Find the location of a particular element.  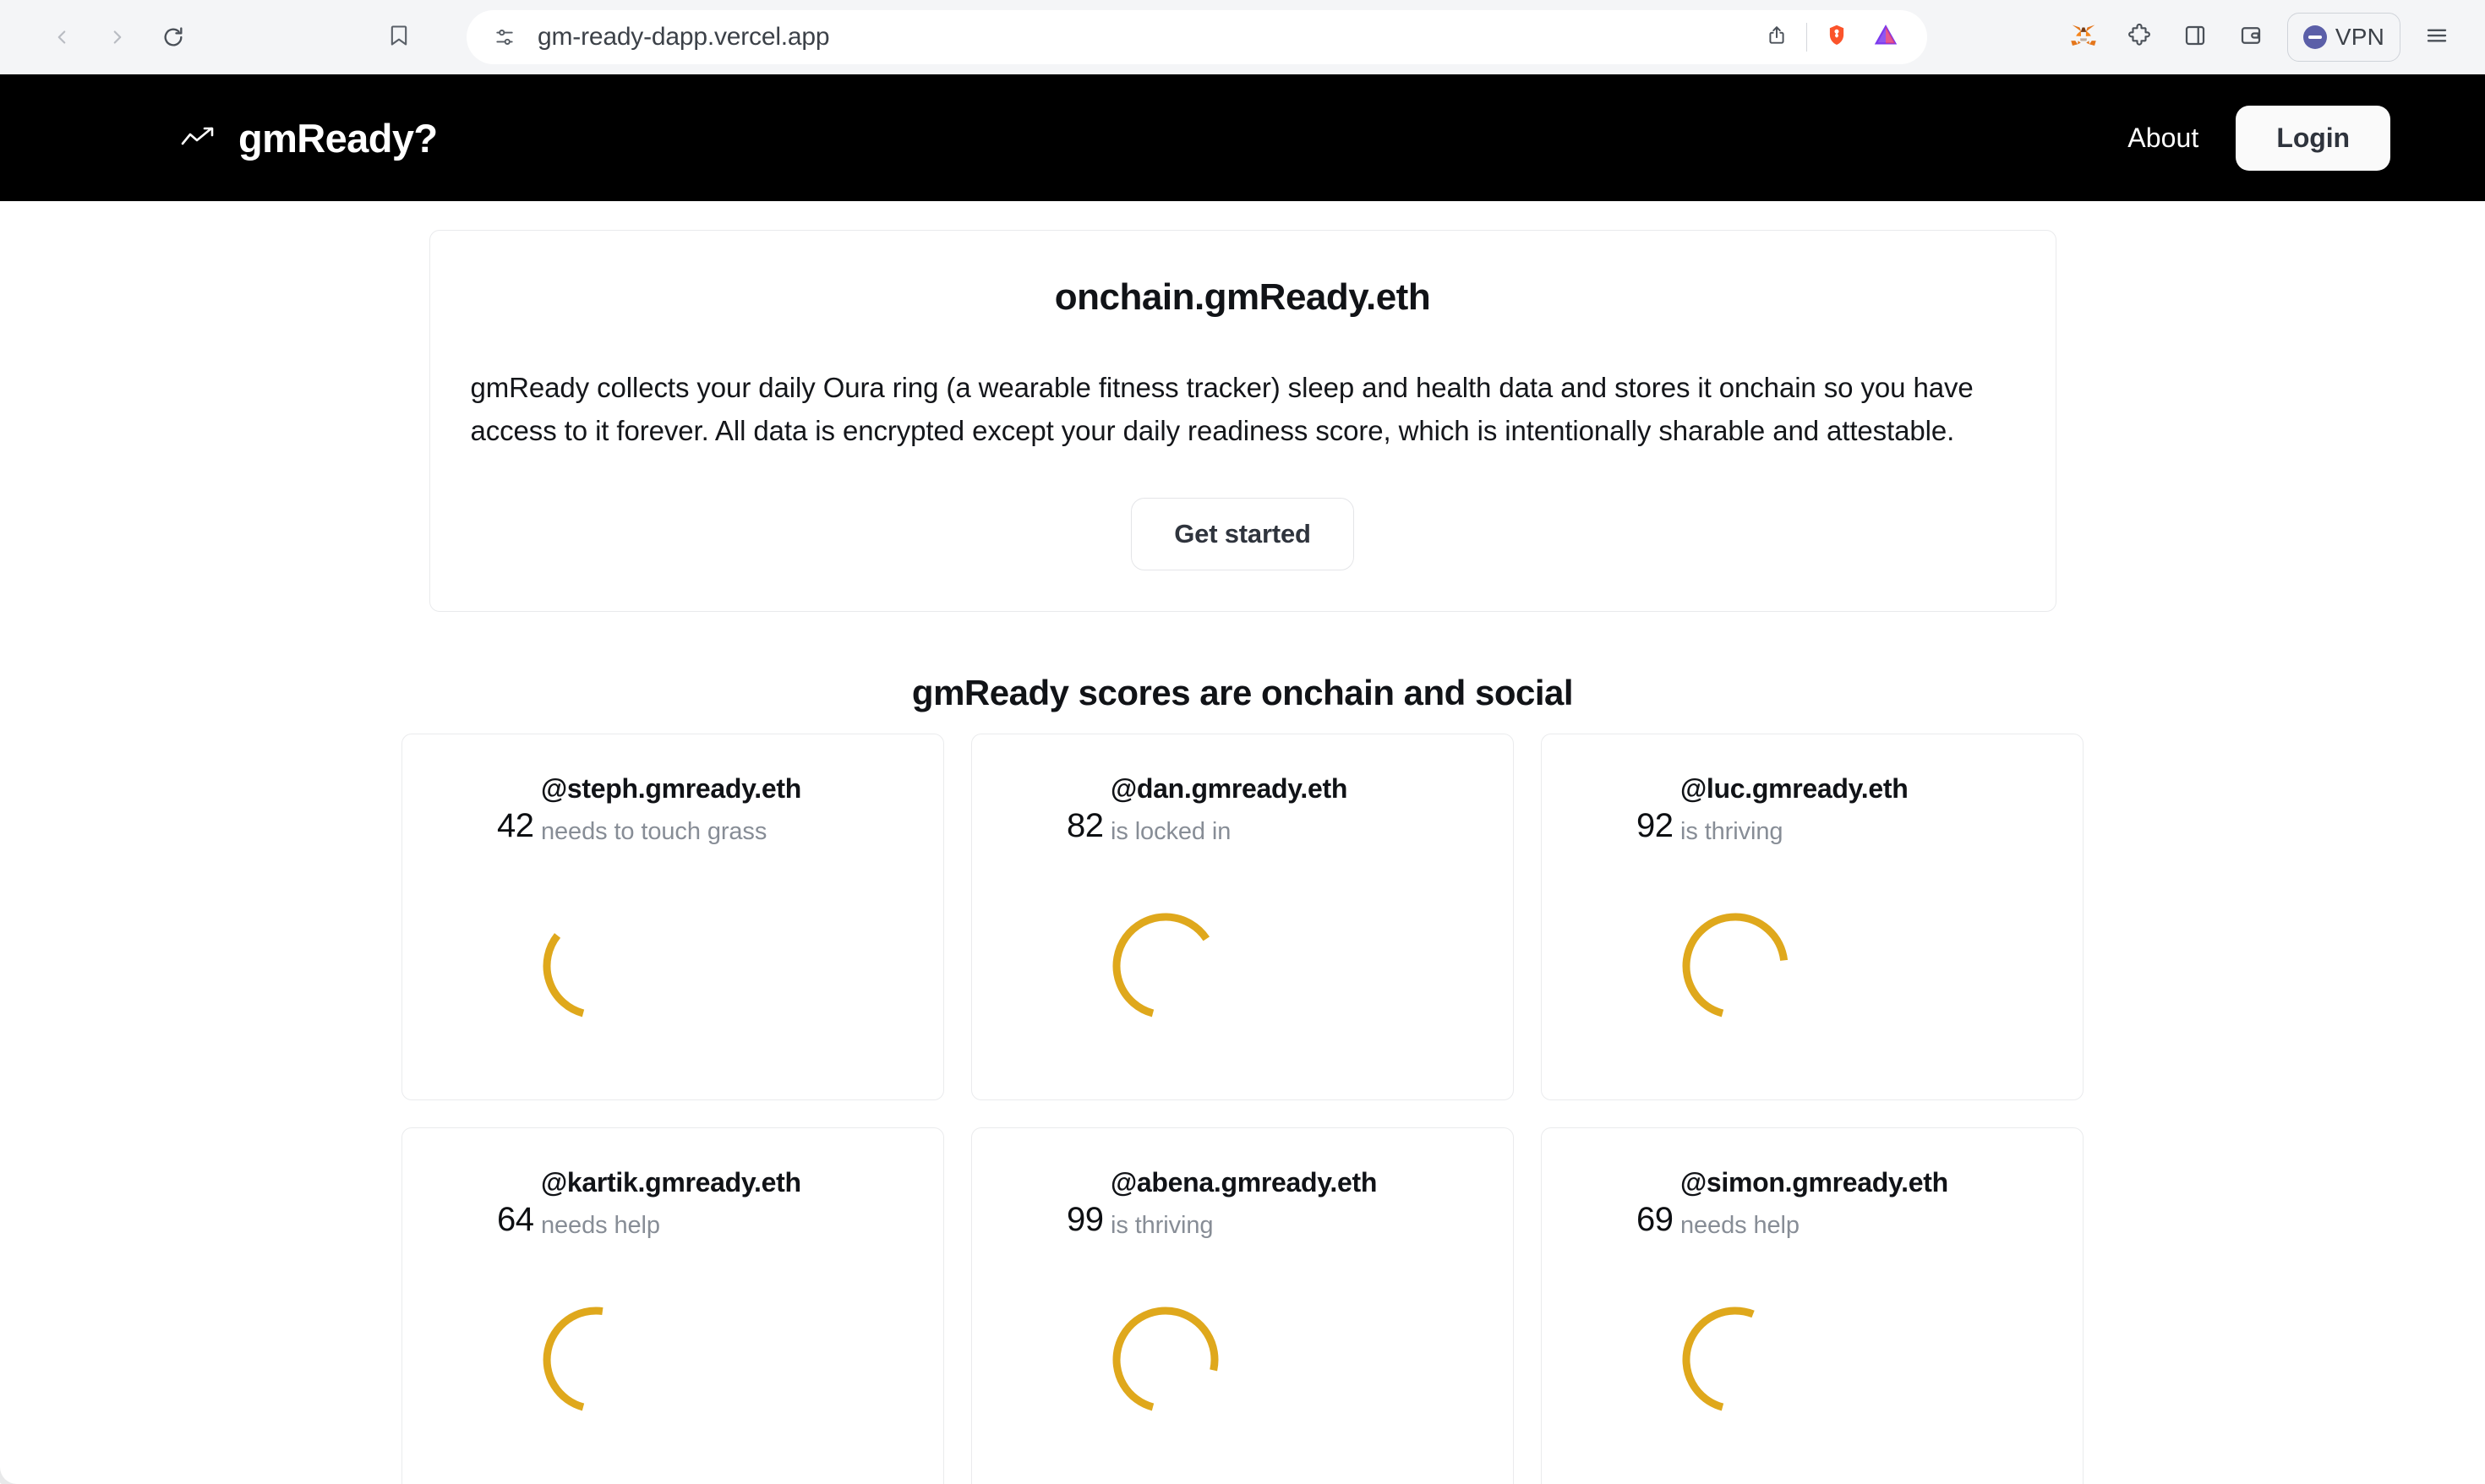

card-handle: @kartik.gmready.eth is located at coordinates (671, 1183).